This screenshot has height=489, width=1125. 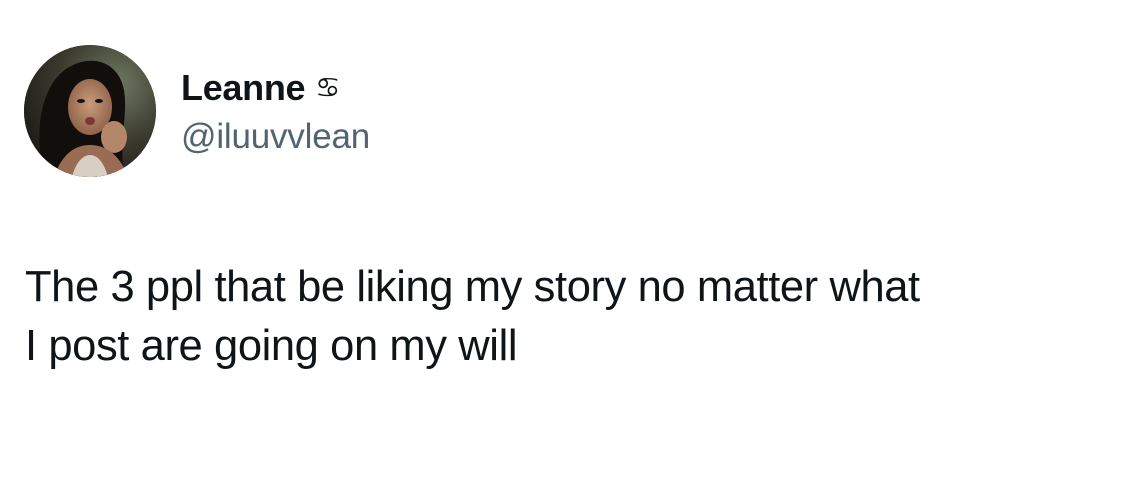 What do you see at coordinates (243, 88) in the screenshot?
I see `display-name: Leanne` at bounding box center [243, 88].